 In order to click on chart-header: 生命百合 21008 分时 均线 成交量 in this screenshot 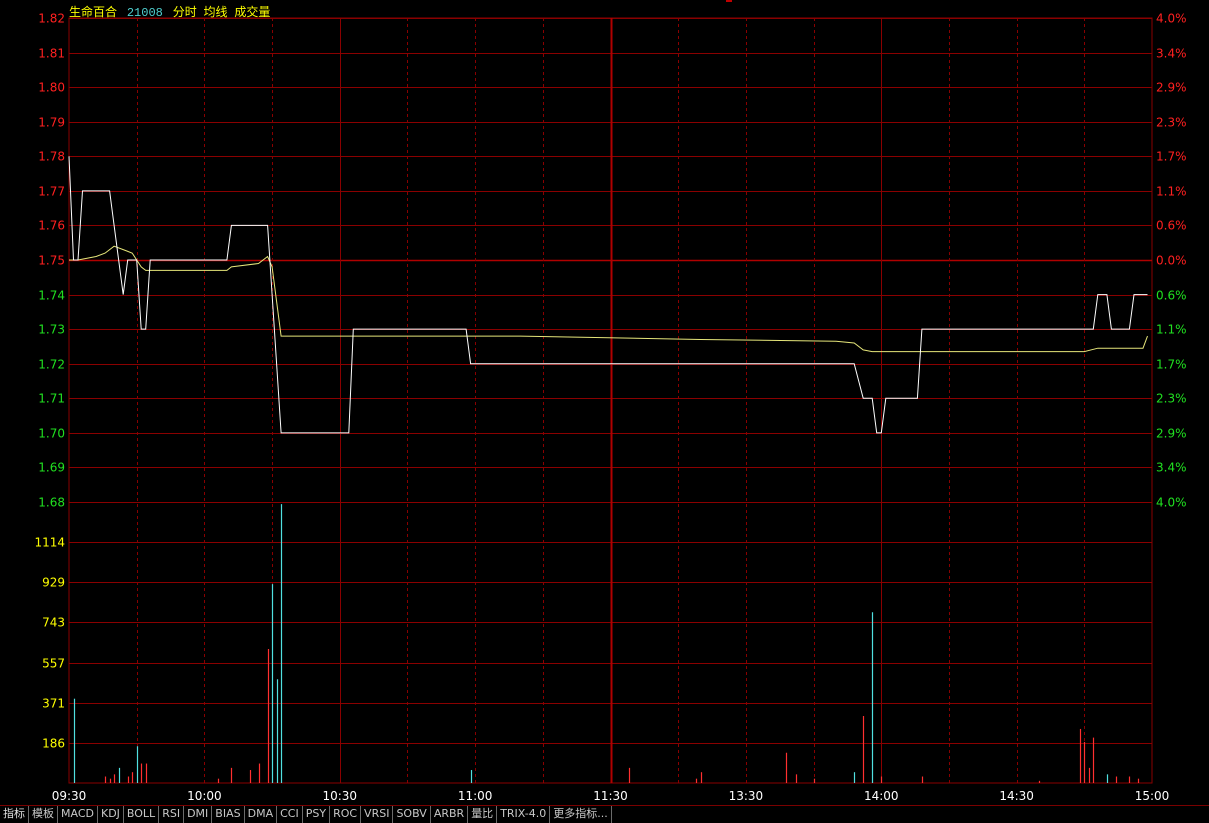, I will do `click(172, 11)`.